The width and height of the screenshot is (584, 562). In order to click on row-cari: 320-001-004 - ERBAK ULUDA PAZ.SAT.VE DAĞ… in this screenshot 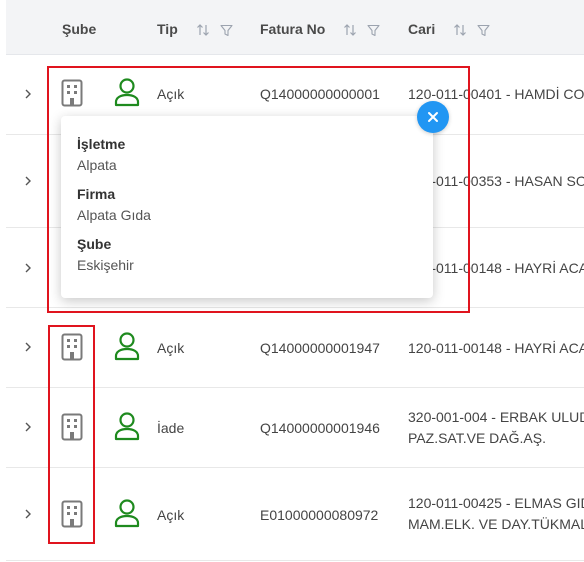, I will do `click(496, 427)`.